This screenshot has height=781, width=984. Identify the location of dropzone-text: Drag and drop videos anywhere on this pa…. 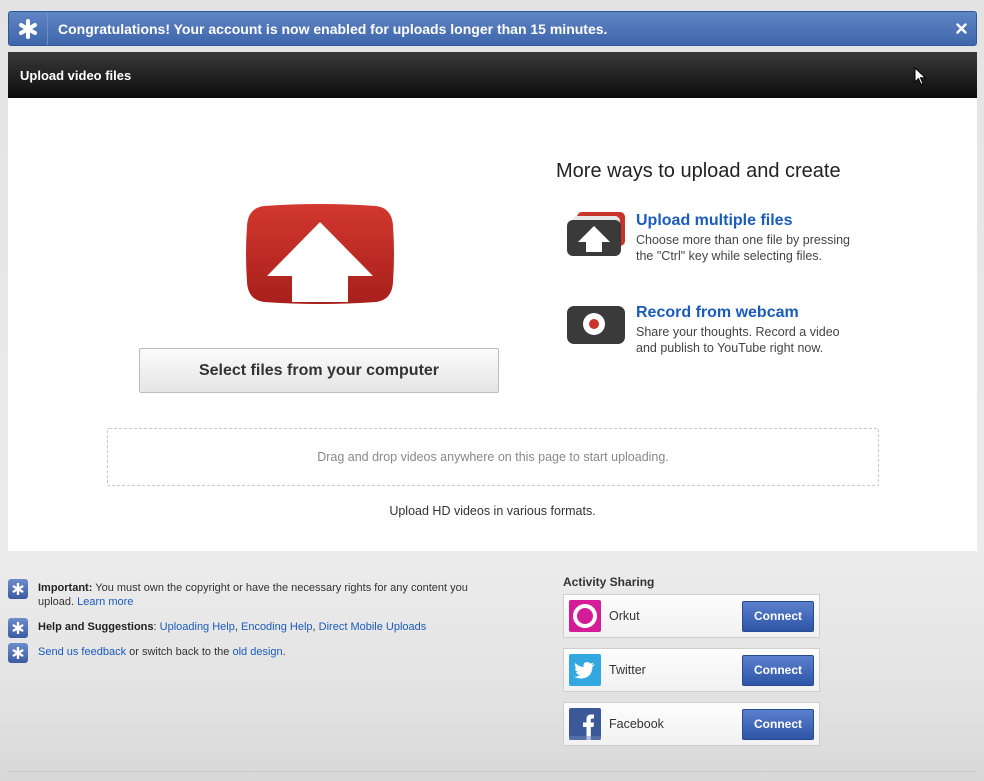
(493, 457).